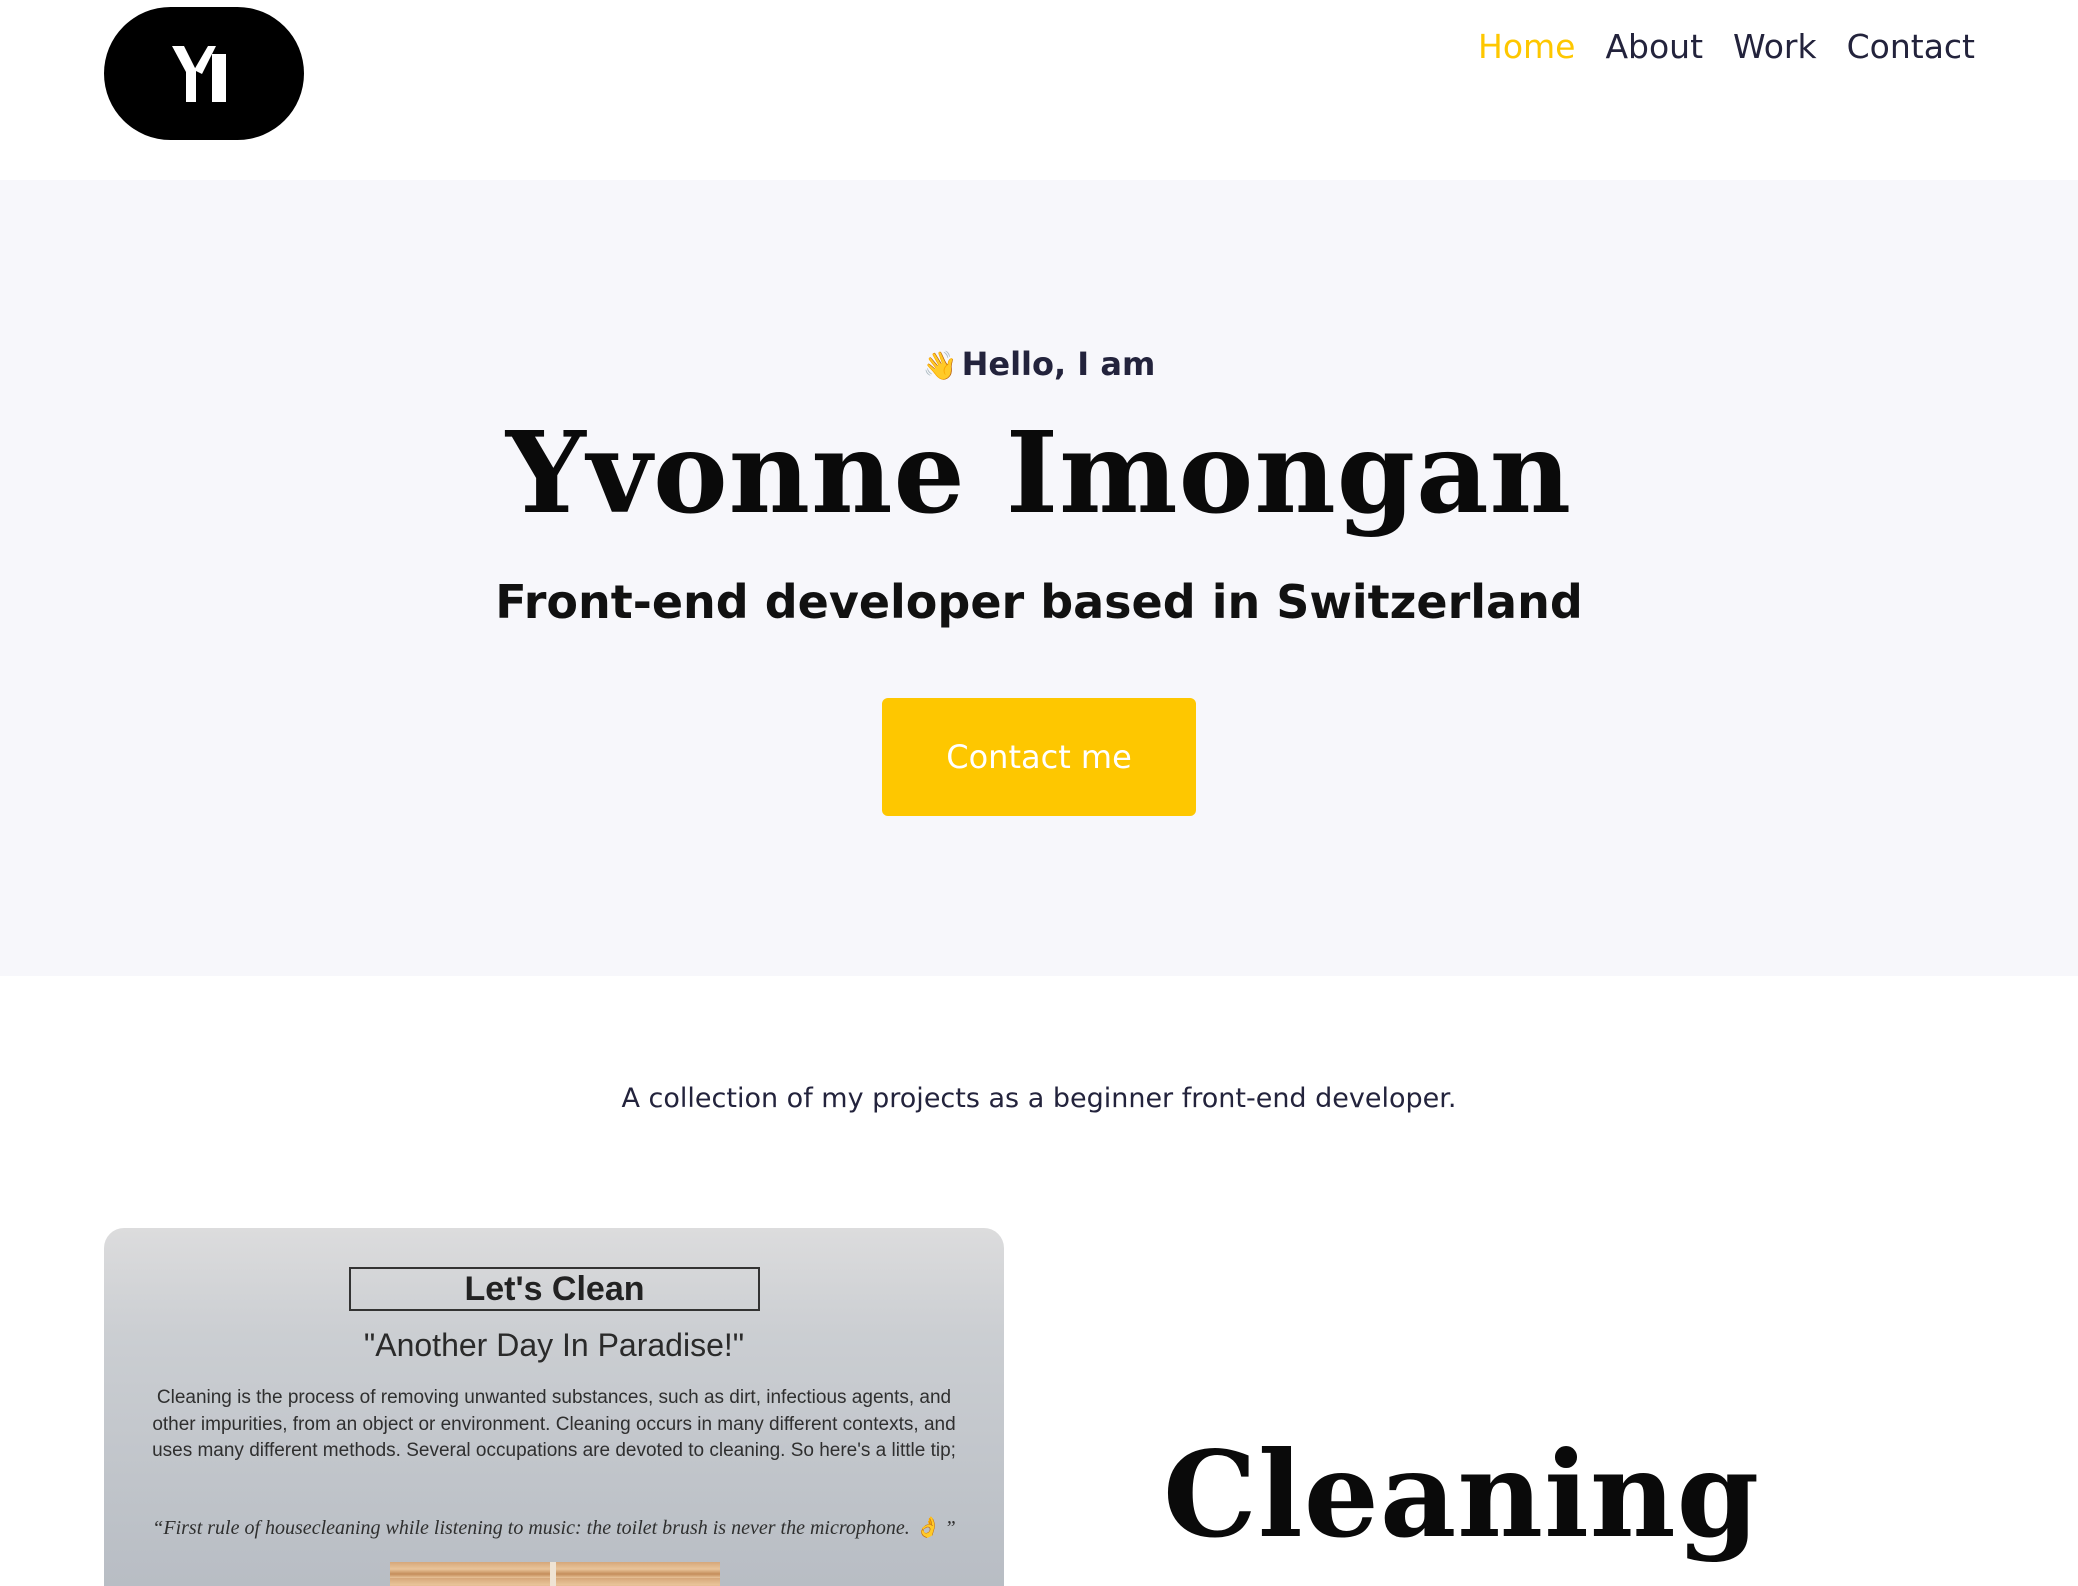  What do you see at coordinates (1726, 47) in the screenshot?
I see `main-nav: Home About Work Contact` at bounding box center [1726, 47].